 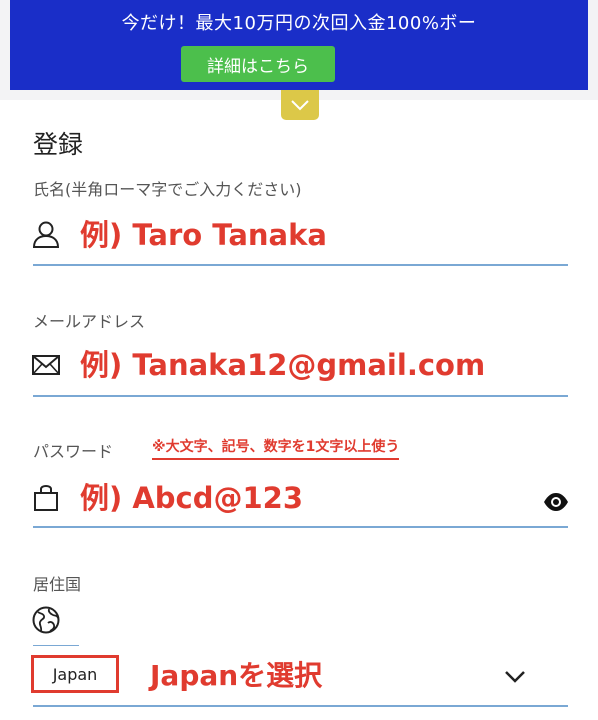 What do you see at coordinates (56, 645) in the screenshot?
I see `country-icon-rule` at bounding box center [56, 645].